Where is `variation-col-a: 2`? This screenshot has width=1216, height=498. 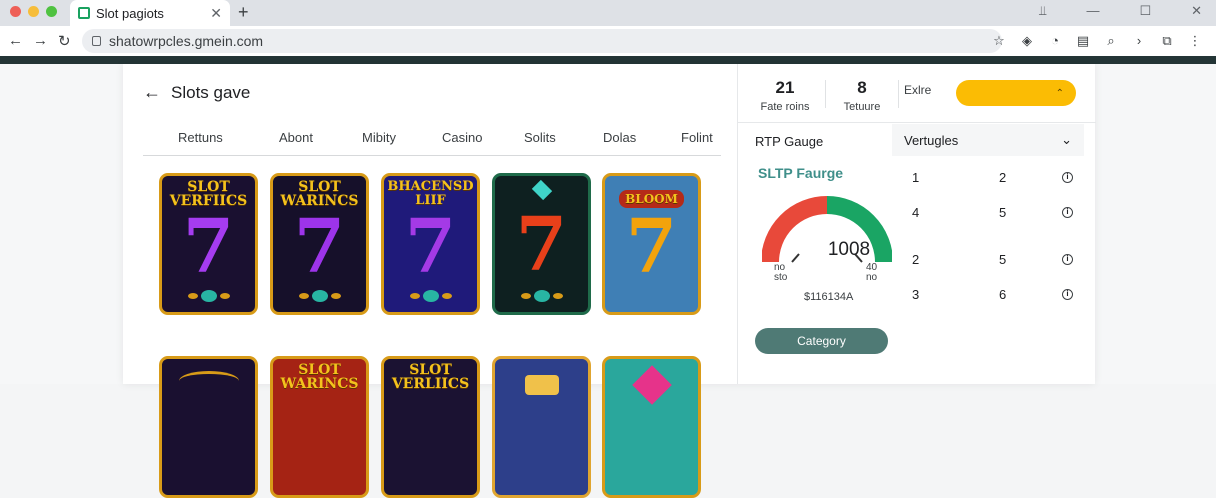 variation-col-a: 2 is located at coordinates (916, 259).